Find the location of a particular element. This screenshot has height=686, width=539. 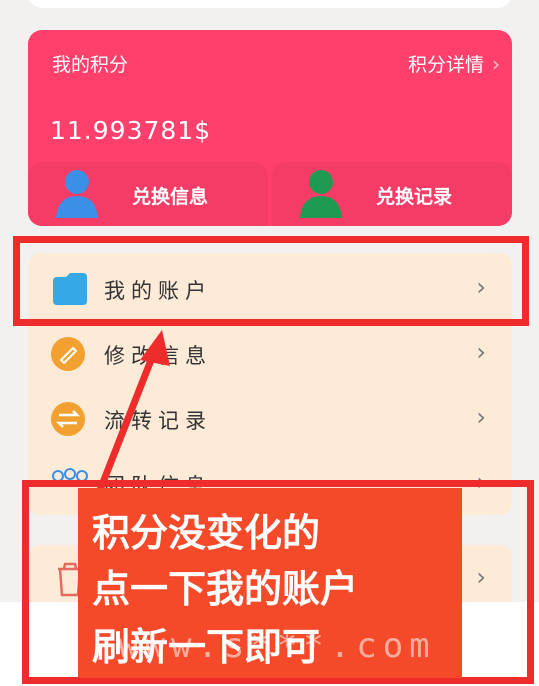

exchange-record-button: 兑换记录 is located at coordinates (392, 194).